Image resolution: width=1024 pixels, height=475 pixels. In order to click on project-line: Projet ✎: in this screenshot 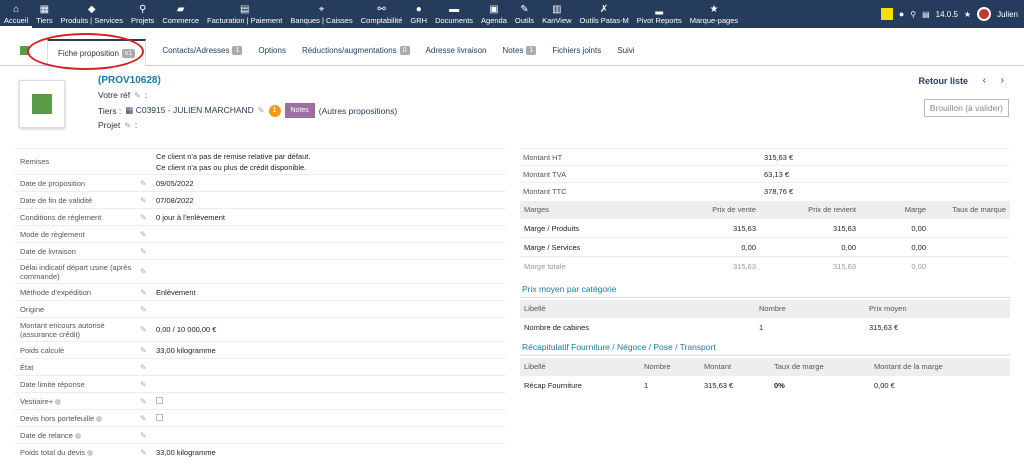, I will do `click(118, 125)`.